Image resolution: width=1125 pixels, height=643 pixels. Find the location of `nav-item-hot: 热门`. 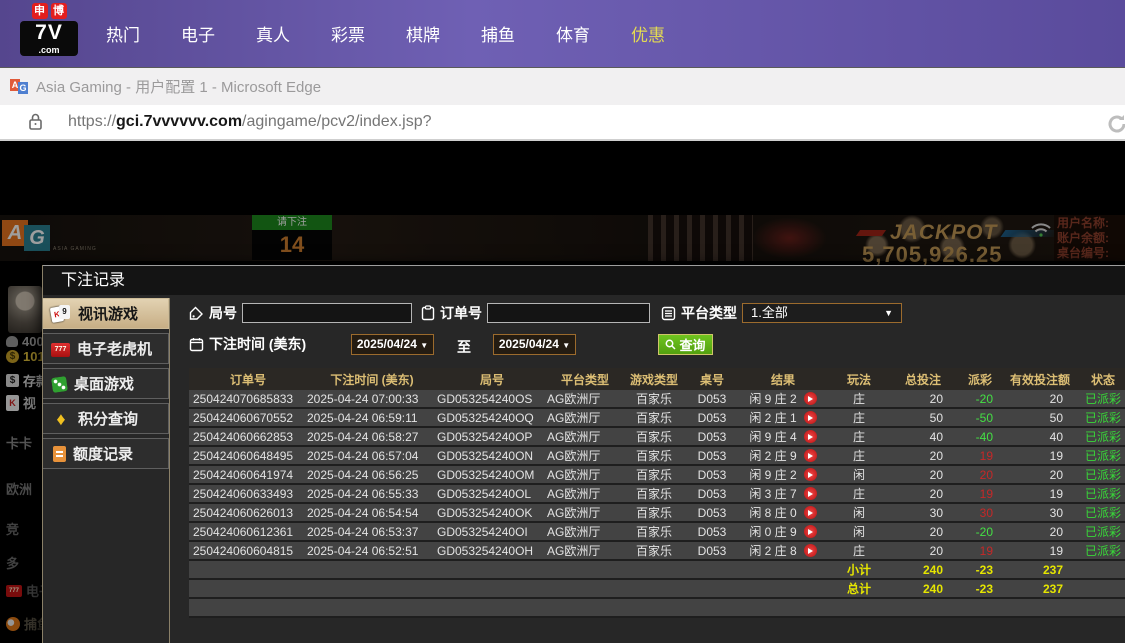

nav-item-hot: 热门 is located at coordinates (123, 33).